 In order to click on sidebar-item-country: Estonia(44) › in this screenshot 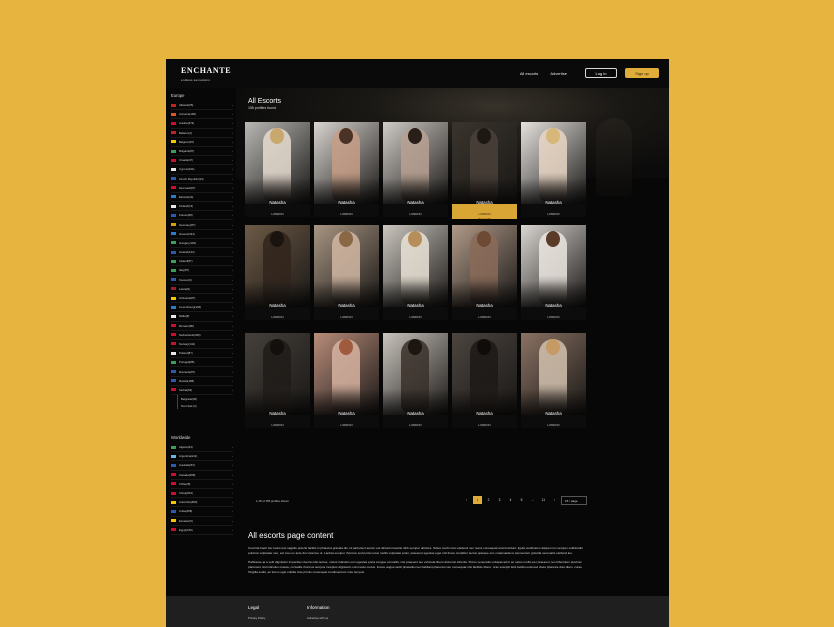, I will do `click(202, 198)`.